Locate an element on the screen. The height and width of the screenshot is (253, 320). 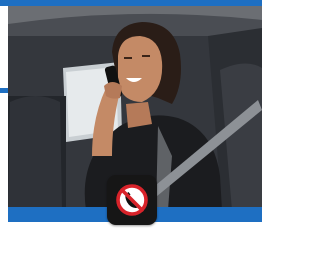
no-phone-icon is located at coordinates (132, 200).